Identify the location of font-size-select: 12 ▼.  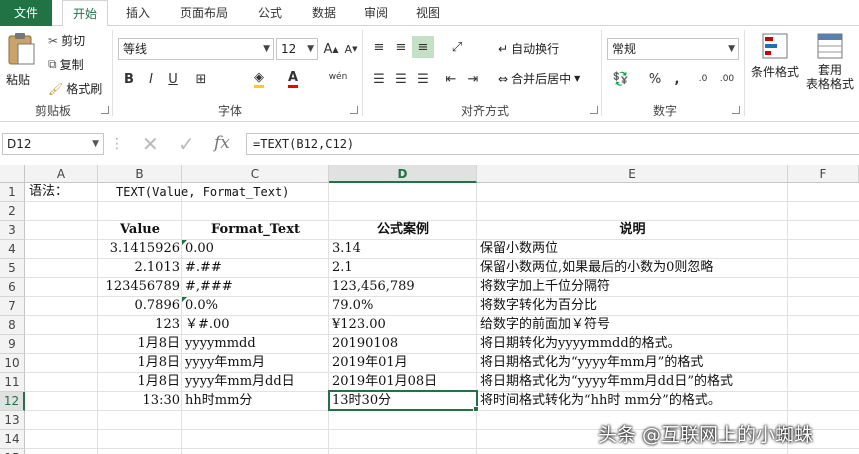
(297, 49).